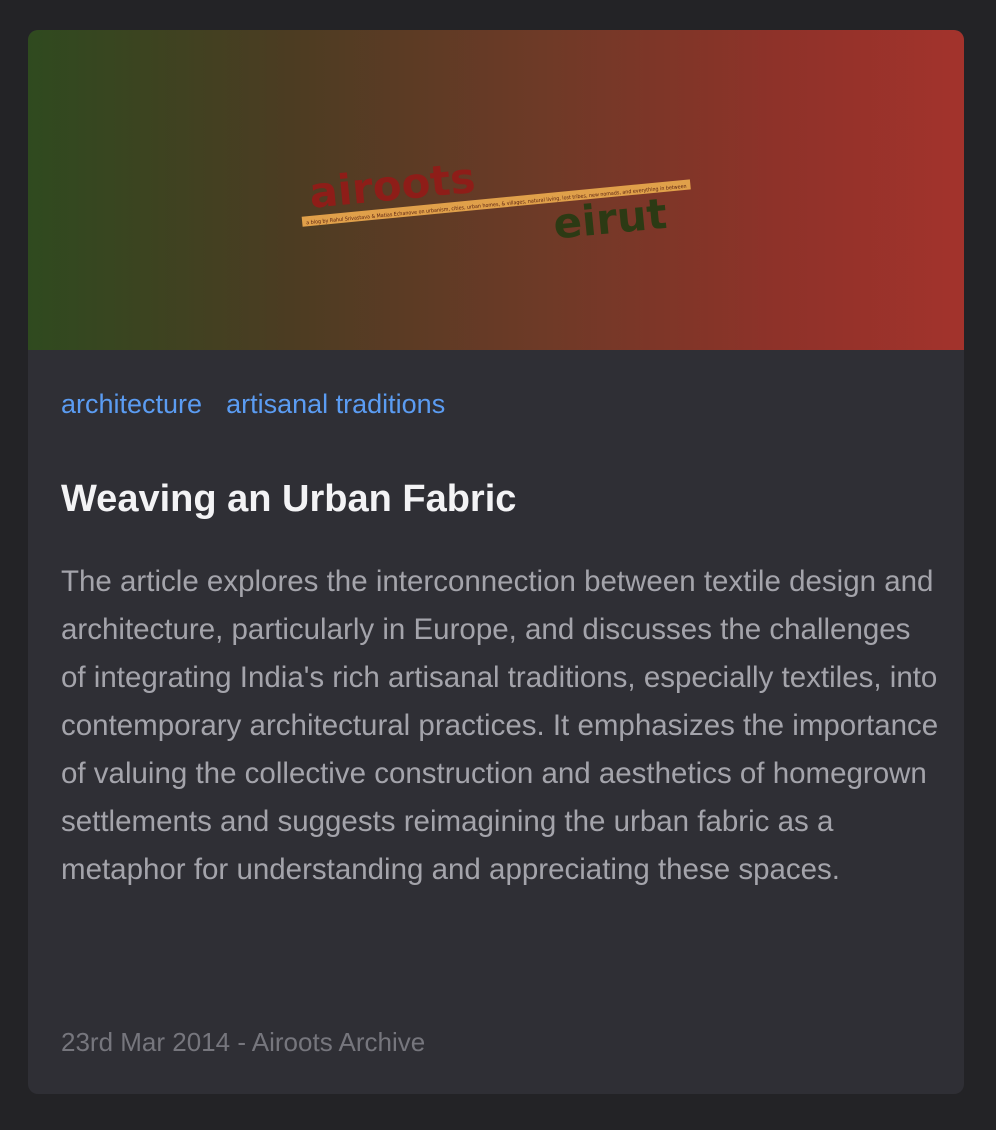  What do you see at coordinates (335, 404) in the screenshot?
I see `tag-artisanal-traditions: artisanal traditions` at bounding box center [335, 404].